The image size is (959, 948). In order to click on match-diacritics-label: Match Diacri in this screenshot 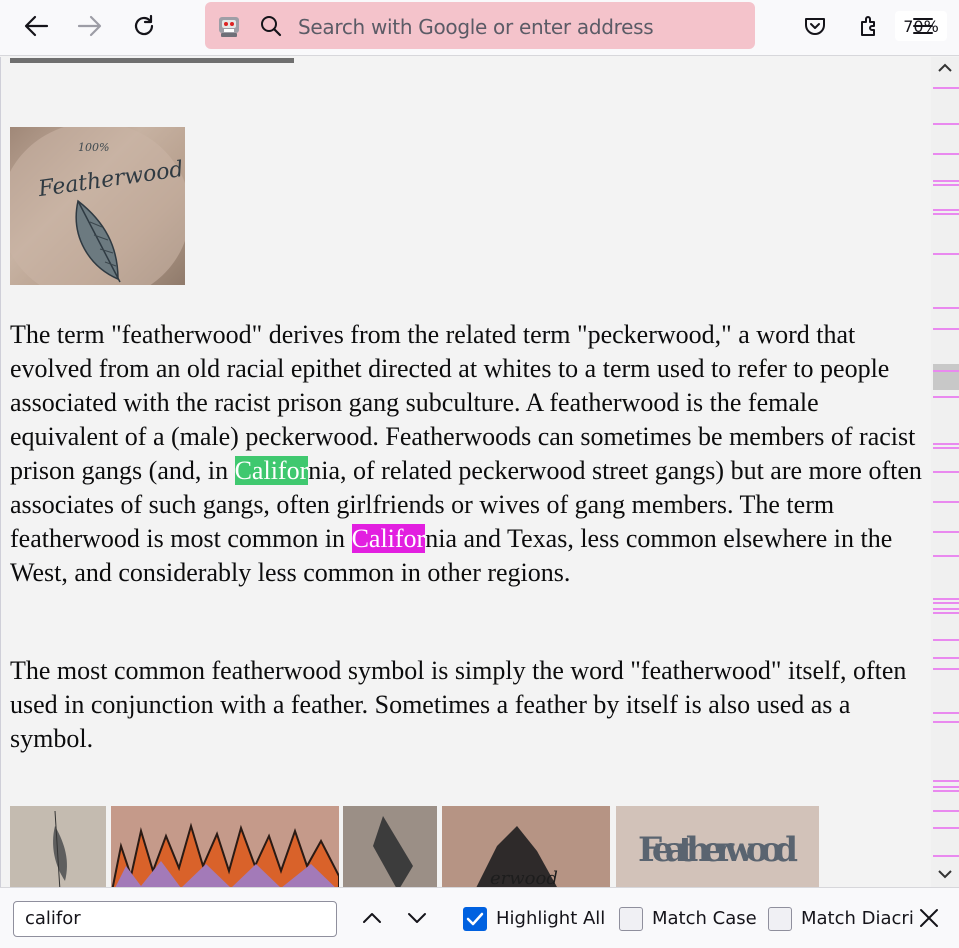, I will do `click(857, 918)`.